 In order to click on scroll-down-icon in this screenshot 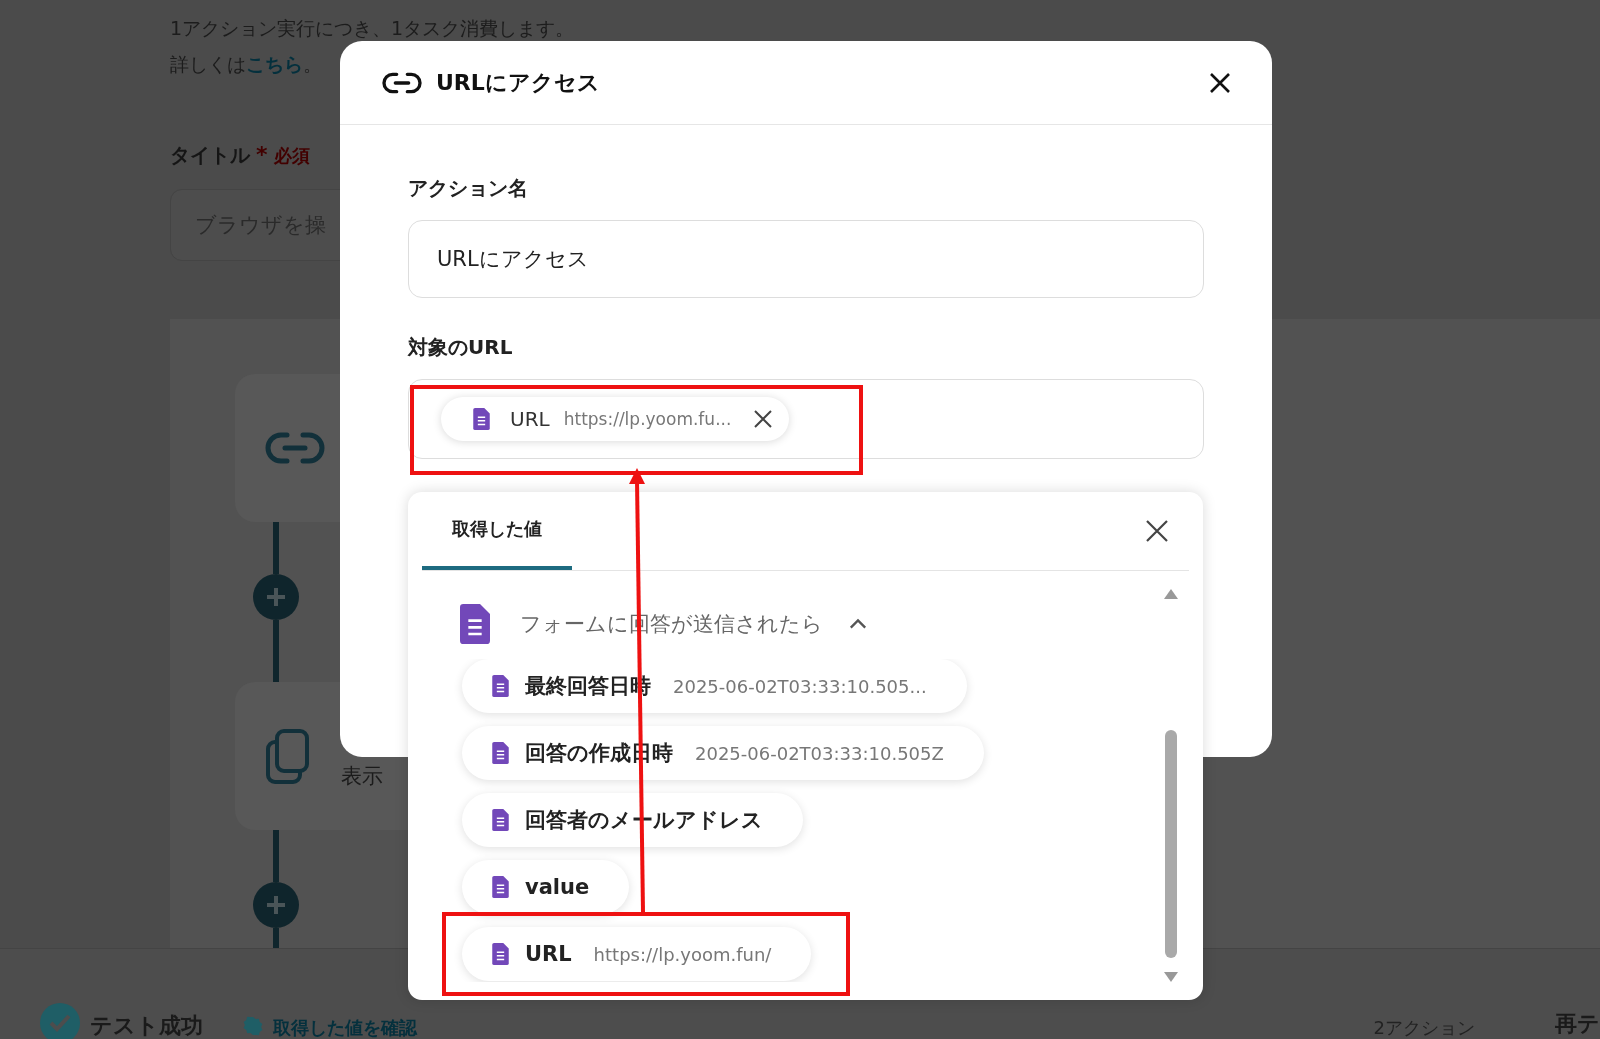, I will do `click(1171, 977)`.